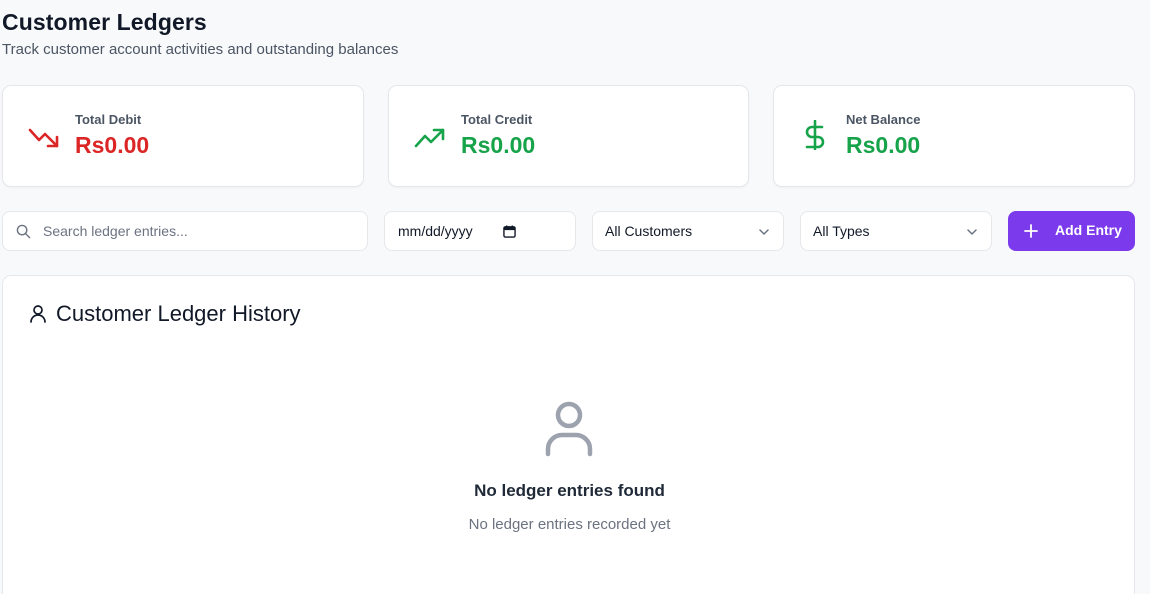  Describe the element at coordinates (841, 231) in the screenshot. I see `type-select-value: All Types` at that location.